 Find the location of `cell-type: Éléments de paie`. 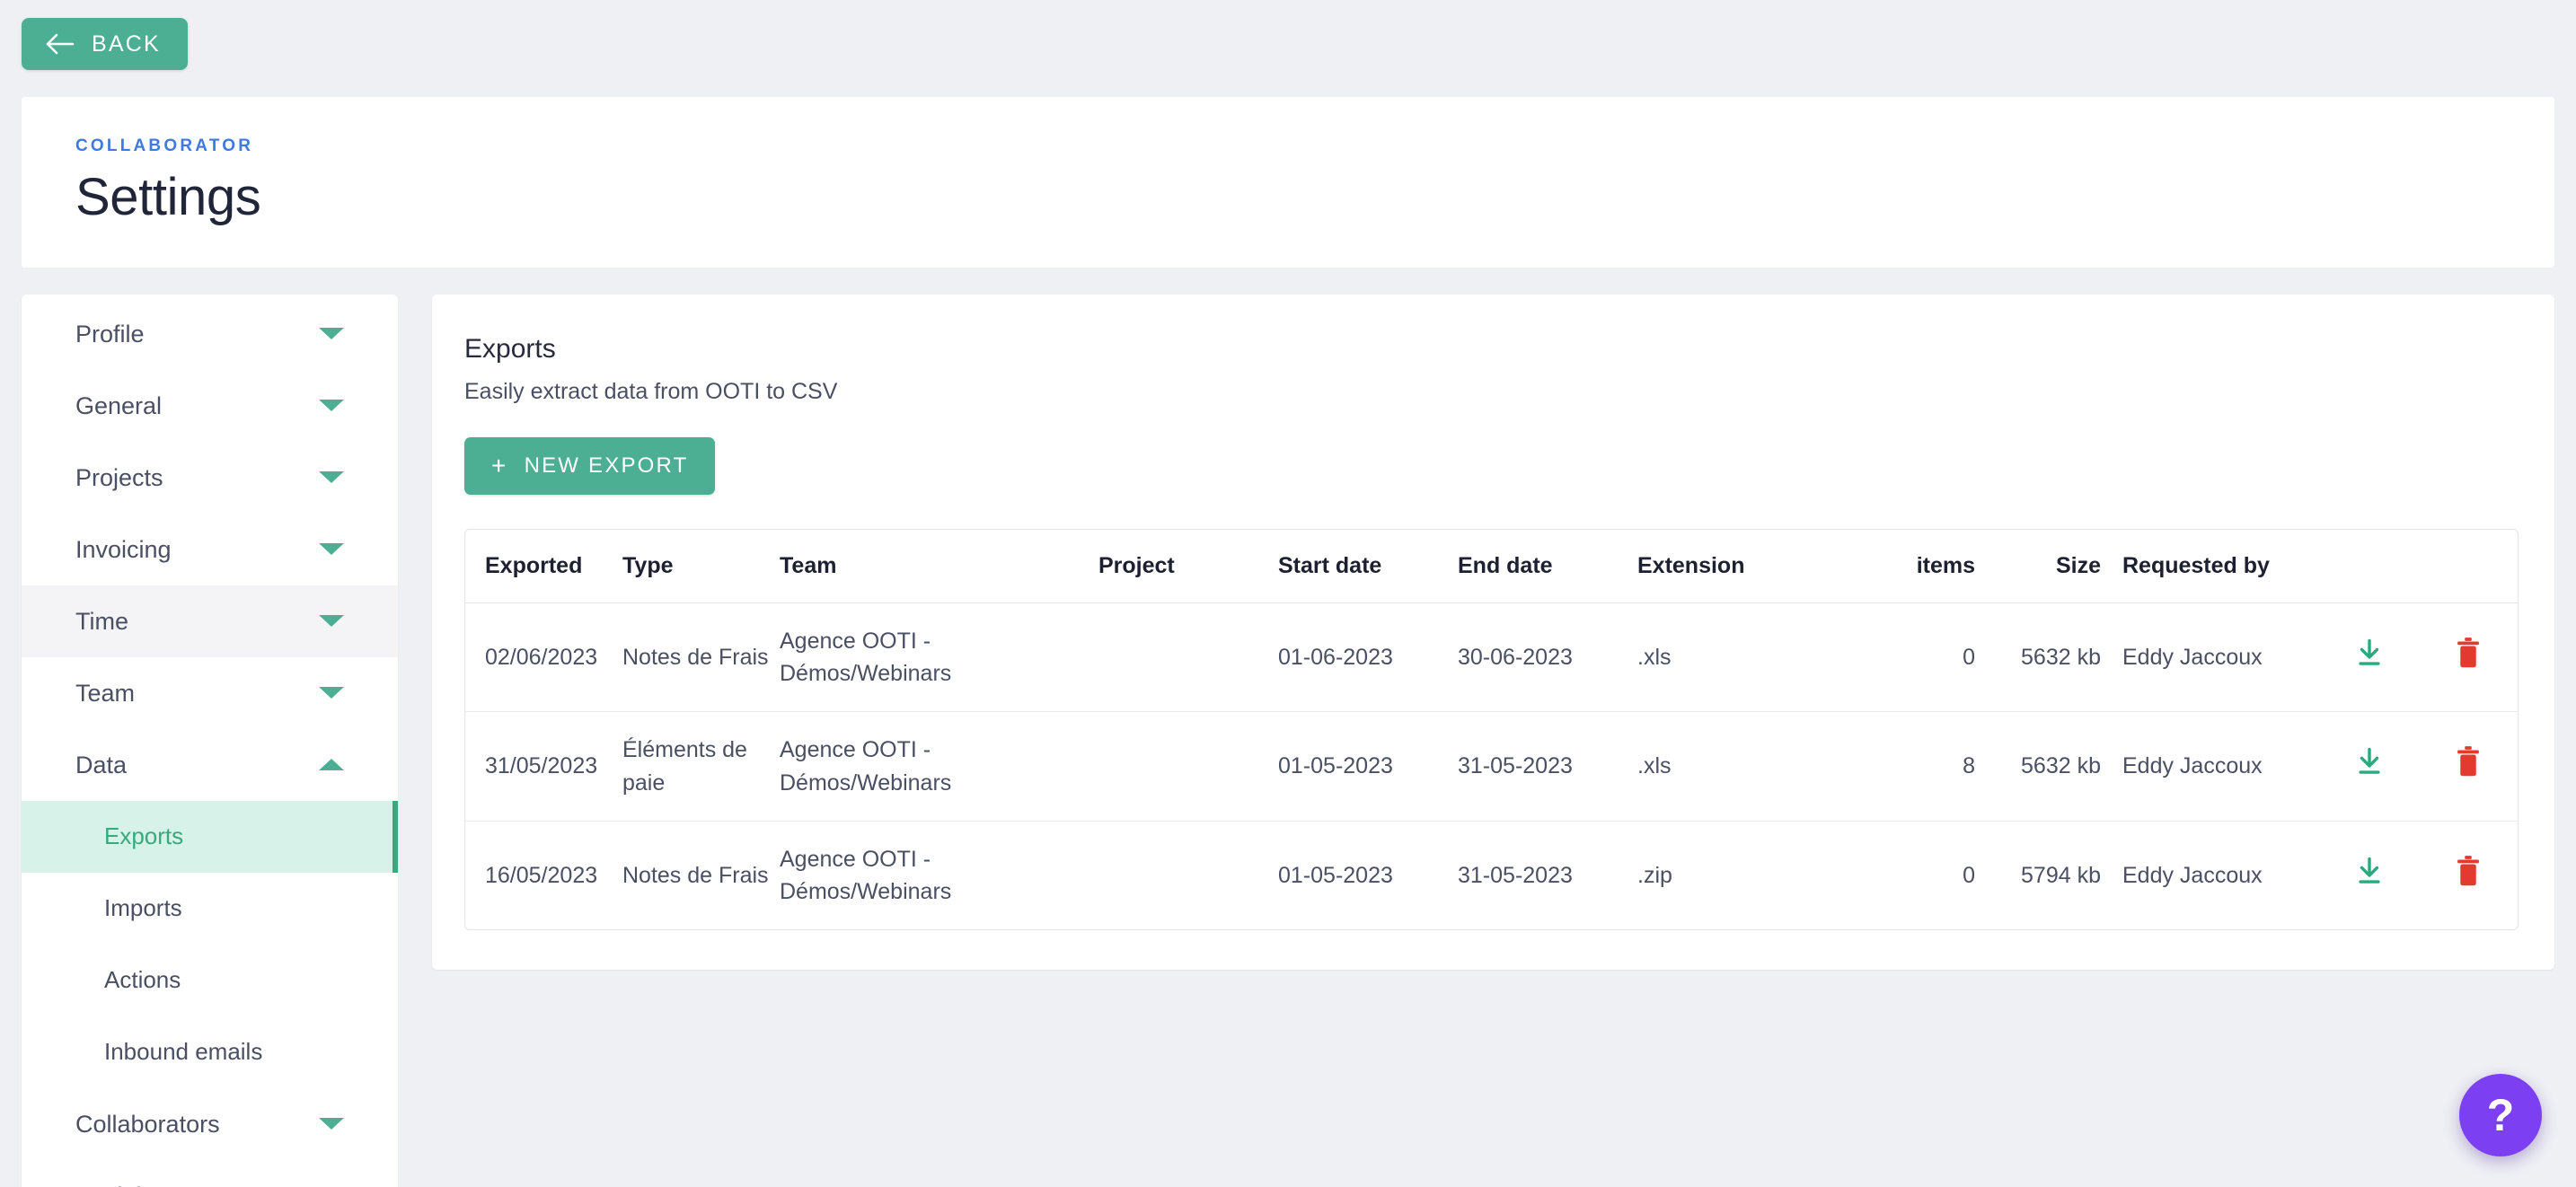

cell-type: Éléments de paie is located at coordinates (701, 766).